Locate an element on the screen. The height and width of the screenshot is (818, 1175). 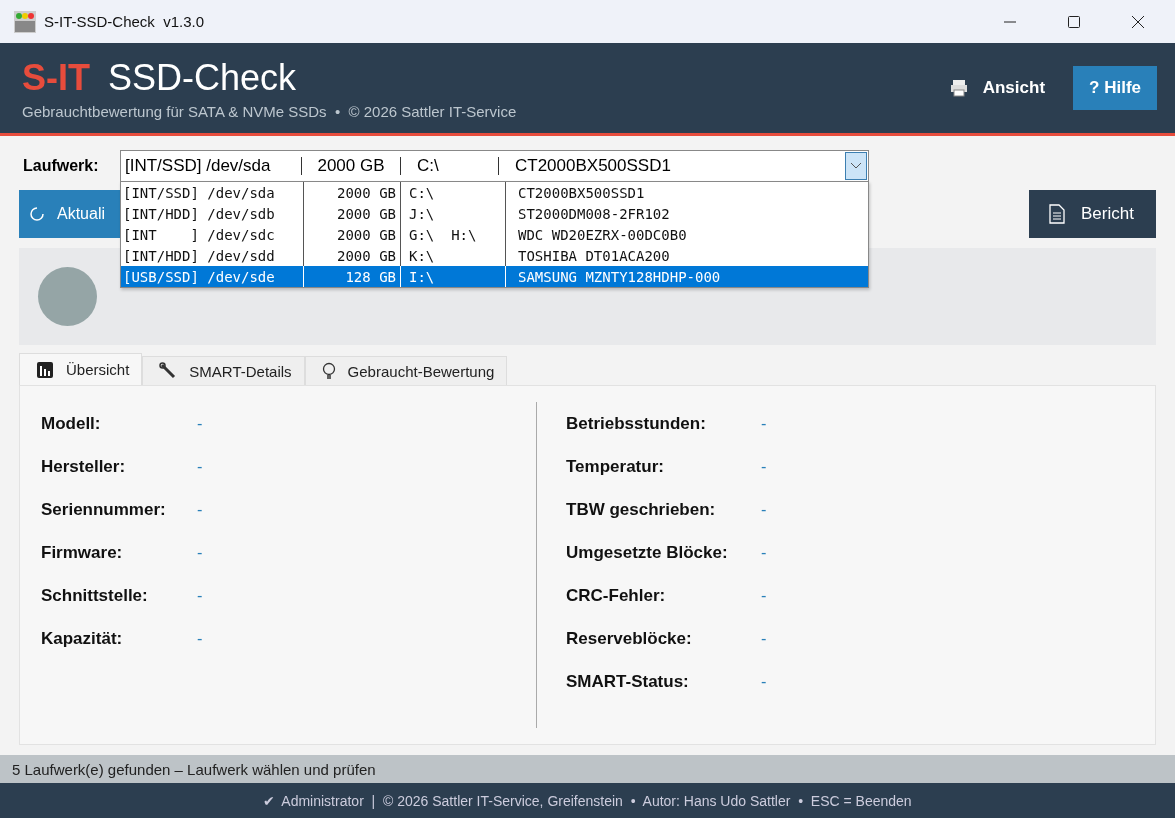
drive-option: [INT/SSD] /dev/sda 2000 GB C:\ CT2000BX500SSD1 is located at coordinates (494, 192).